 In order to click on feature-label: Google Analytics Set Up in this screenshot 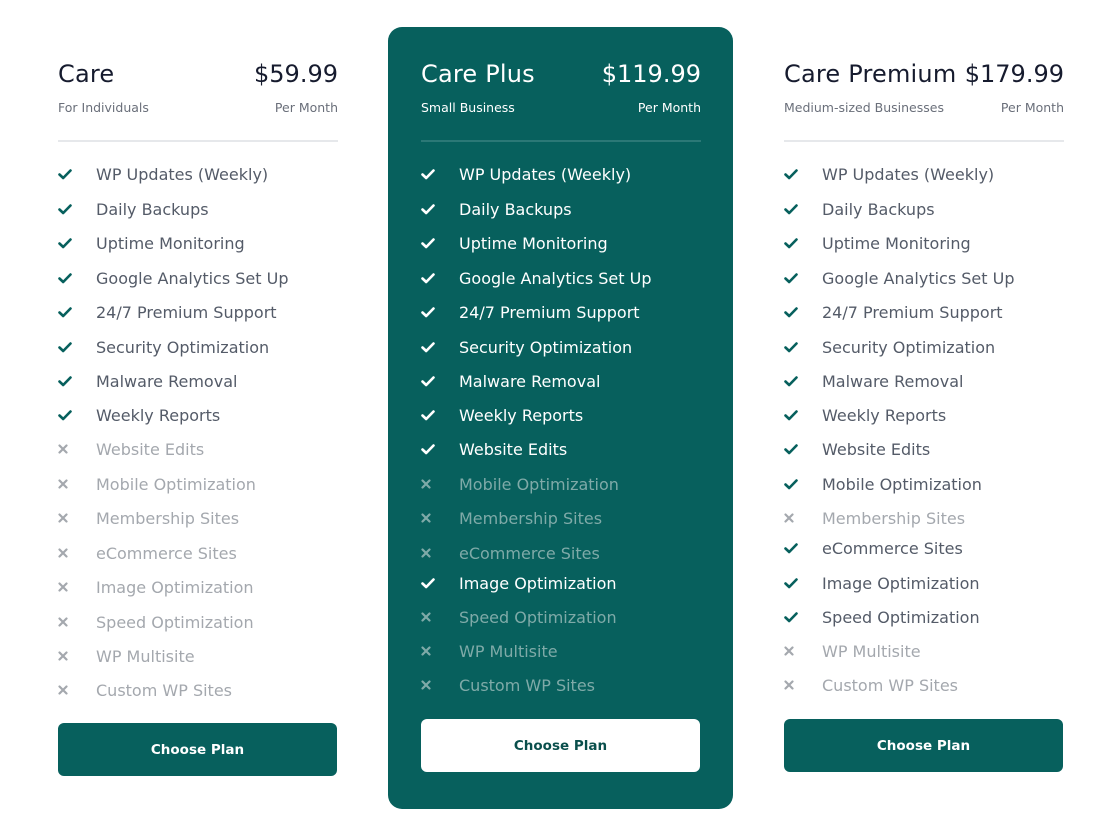, I will do `click(918, 278)`.